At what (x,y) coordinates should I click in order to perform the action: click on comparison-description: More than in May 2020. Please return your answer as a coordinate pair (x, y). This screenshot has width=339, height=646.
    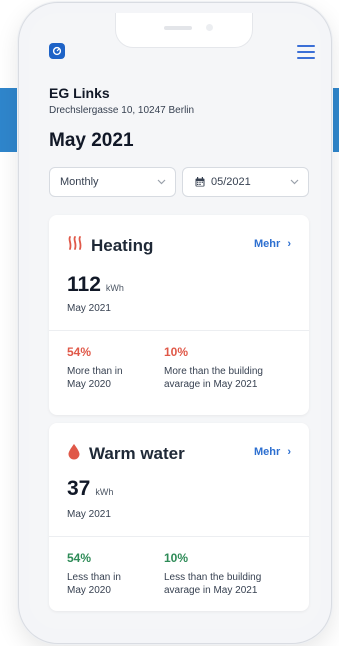
    Looking at the image, I should click on (95, 378).